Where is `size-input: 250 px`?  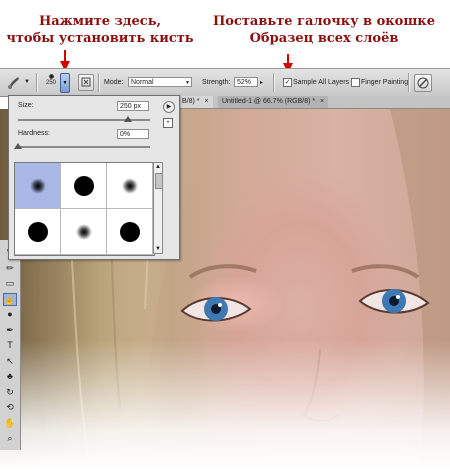
size-input: 250 px is located at coordinates (133, 106).